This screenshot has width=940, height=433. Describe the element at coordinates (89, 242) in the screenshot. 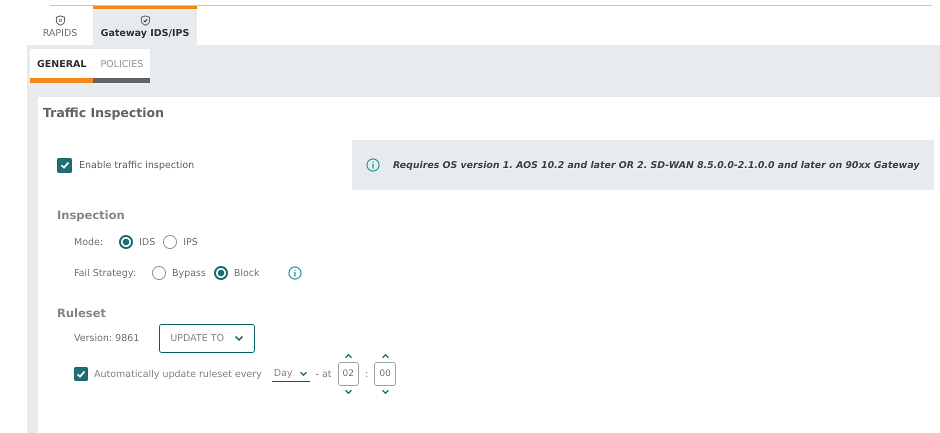

I see `field-label: Mode:` at that location.